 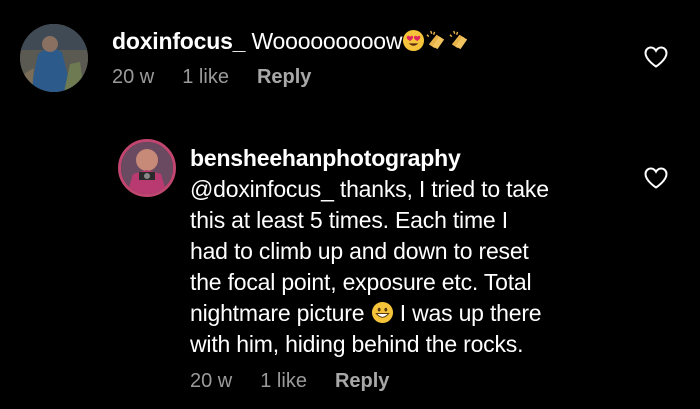 I want to click on heart-eyes-emoji-icon, so click(x=413, y=40).